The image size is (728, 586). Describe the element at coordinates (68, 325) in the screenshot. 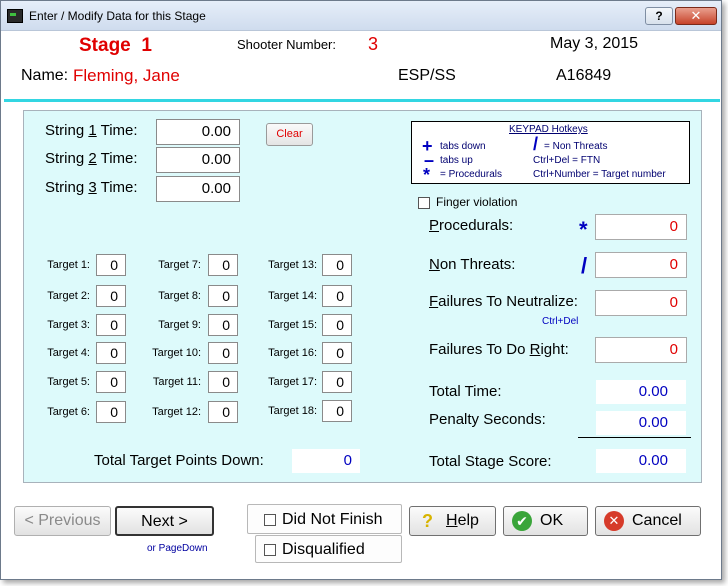

I see `target-3-label: Target 3:` at that location.